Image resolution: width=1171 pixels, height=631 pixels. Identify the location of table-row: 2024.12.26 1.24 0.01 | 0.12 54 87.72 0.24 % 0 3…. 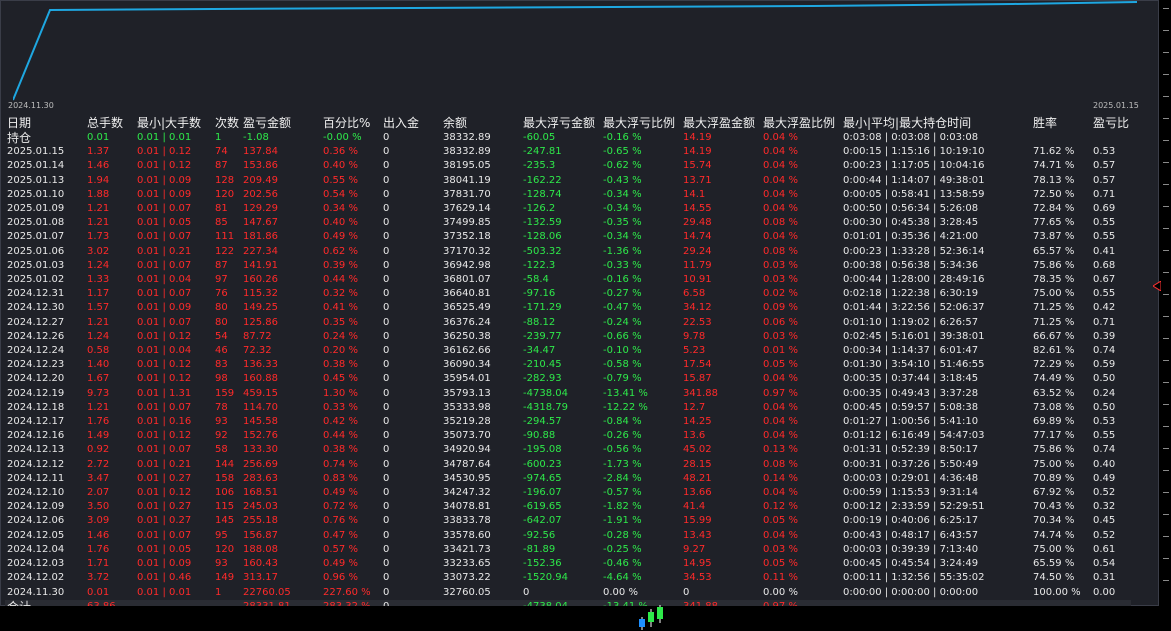
(568, 337).